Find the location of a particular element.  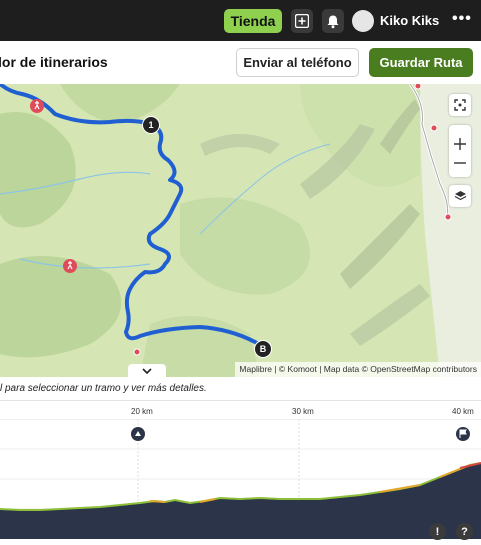

page-title: lor de itinerarios is located at coordinates (54, 62).